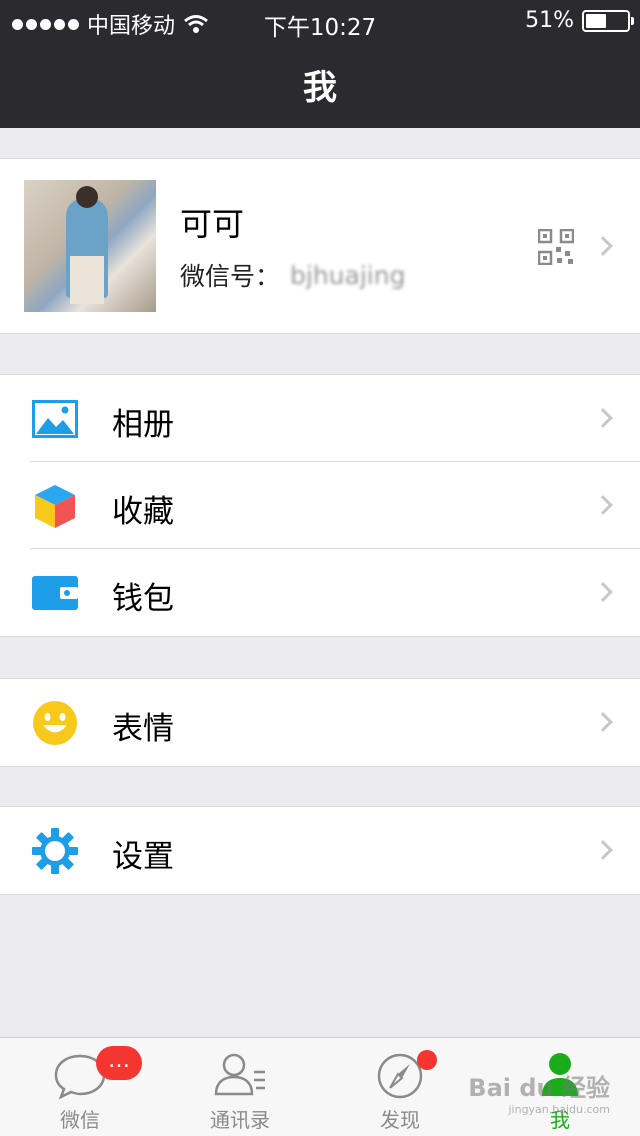 Image resolution: width=640 pixels, height=1136 pixels. What do you see at coordinates (556, 247) in the screenshot?
I see `qr-code-icon` at bounding box center [556, 247].